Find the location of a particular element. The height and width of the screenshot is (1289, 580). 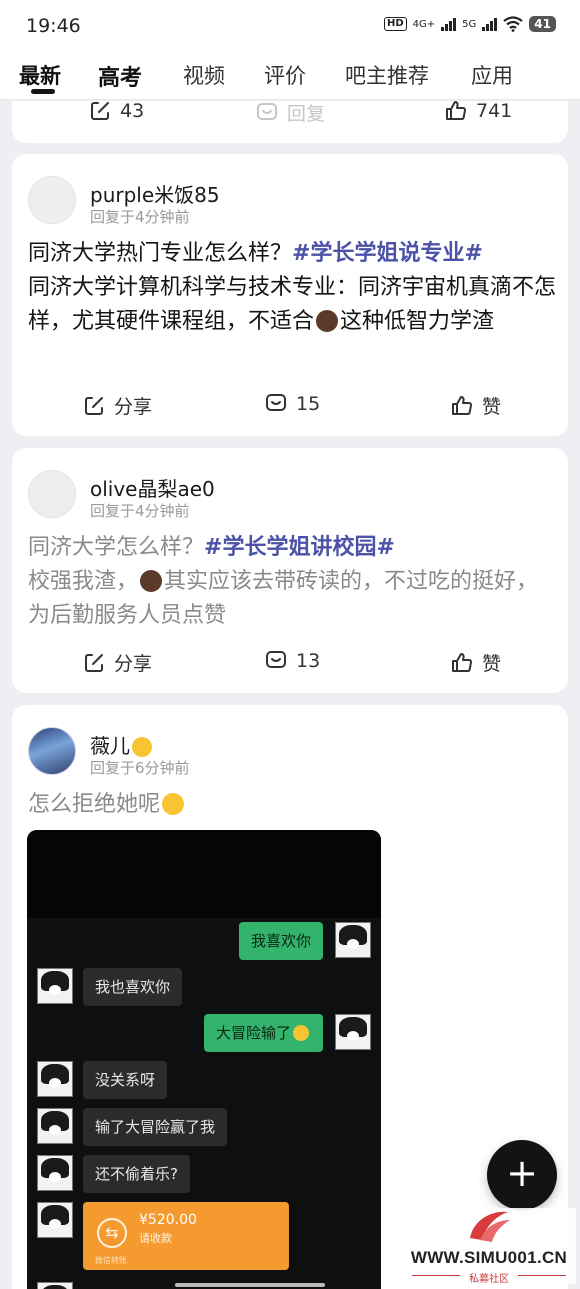

transfer-footer: 微信转账 is located at coordinates (111, 1260).